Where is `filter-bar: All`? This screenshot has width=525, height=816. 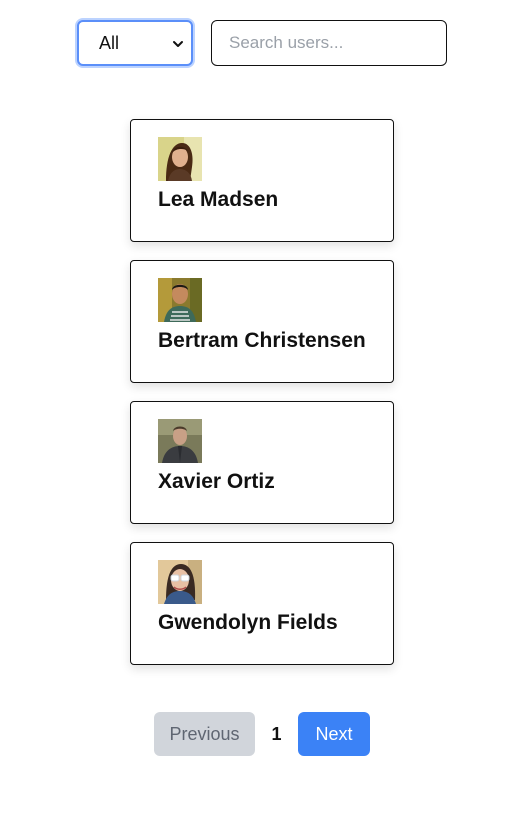
filter-bar: All is located at coordinates (262, 43).